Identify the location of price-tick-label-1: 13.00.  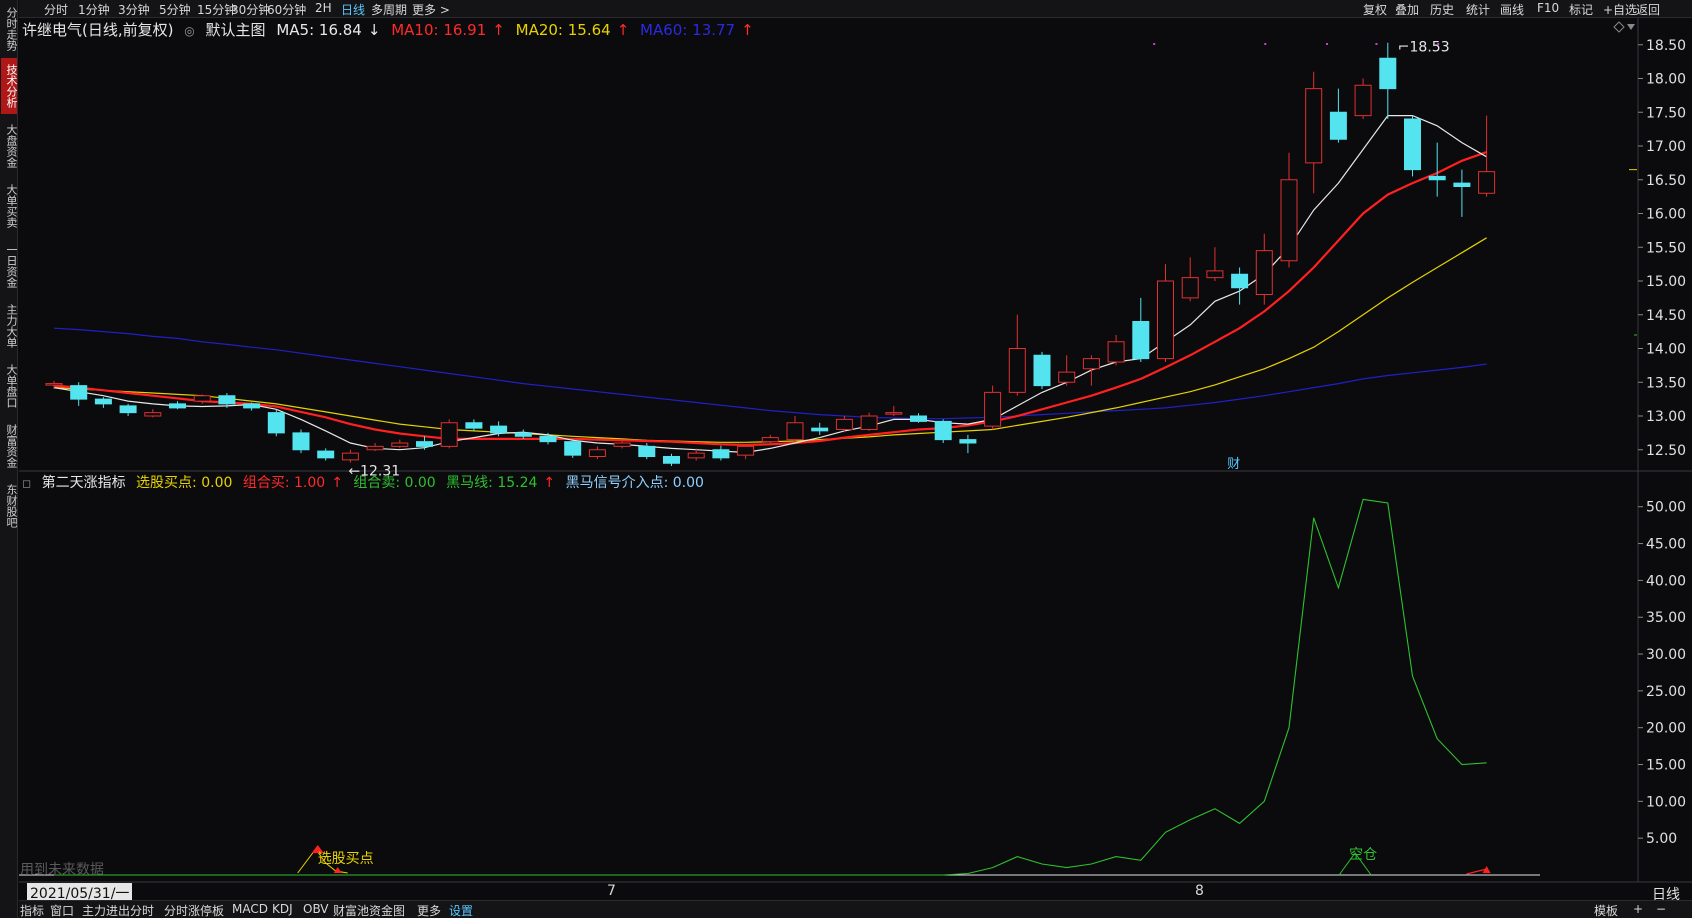
(1666, 417).